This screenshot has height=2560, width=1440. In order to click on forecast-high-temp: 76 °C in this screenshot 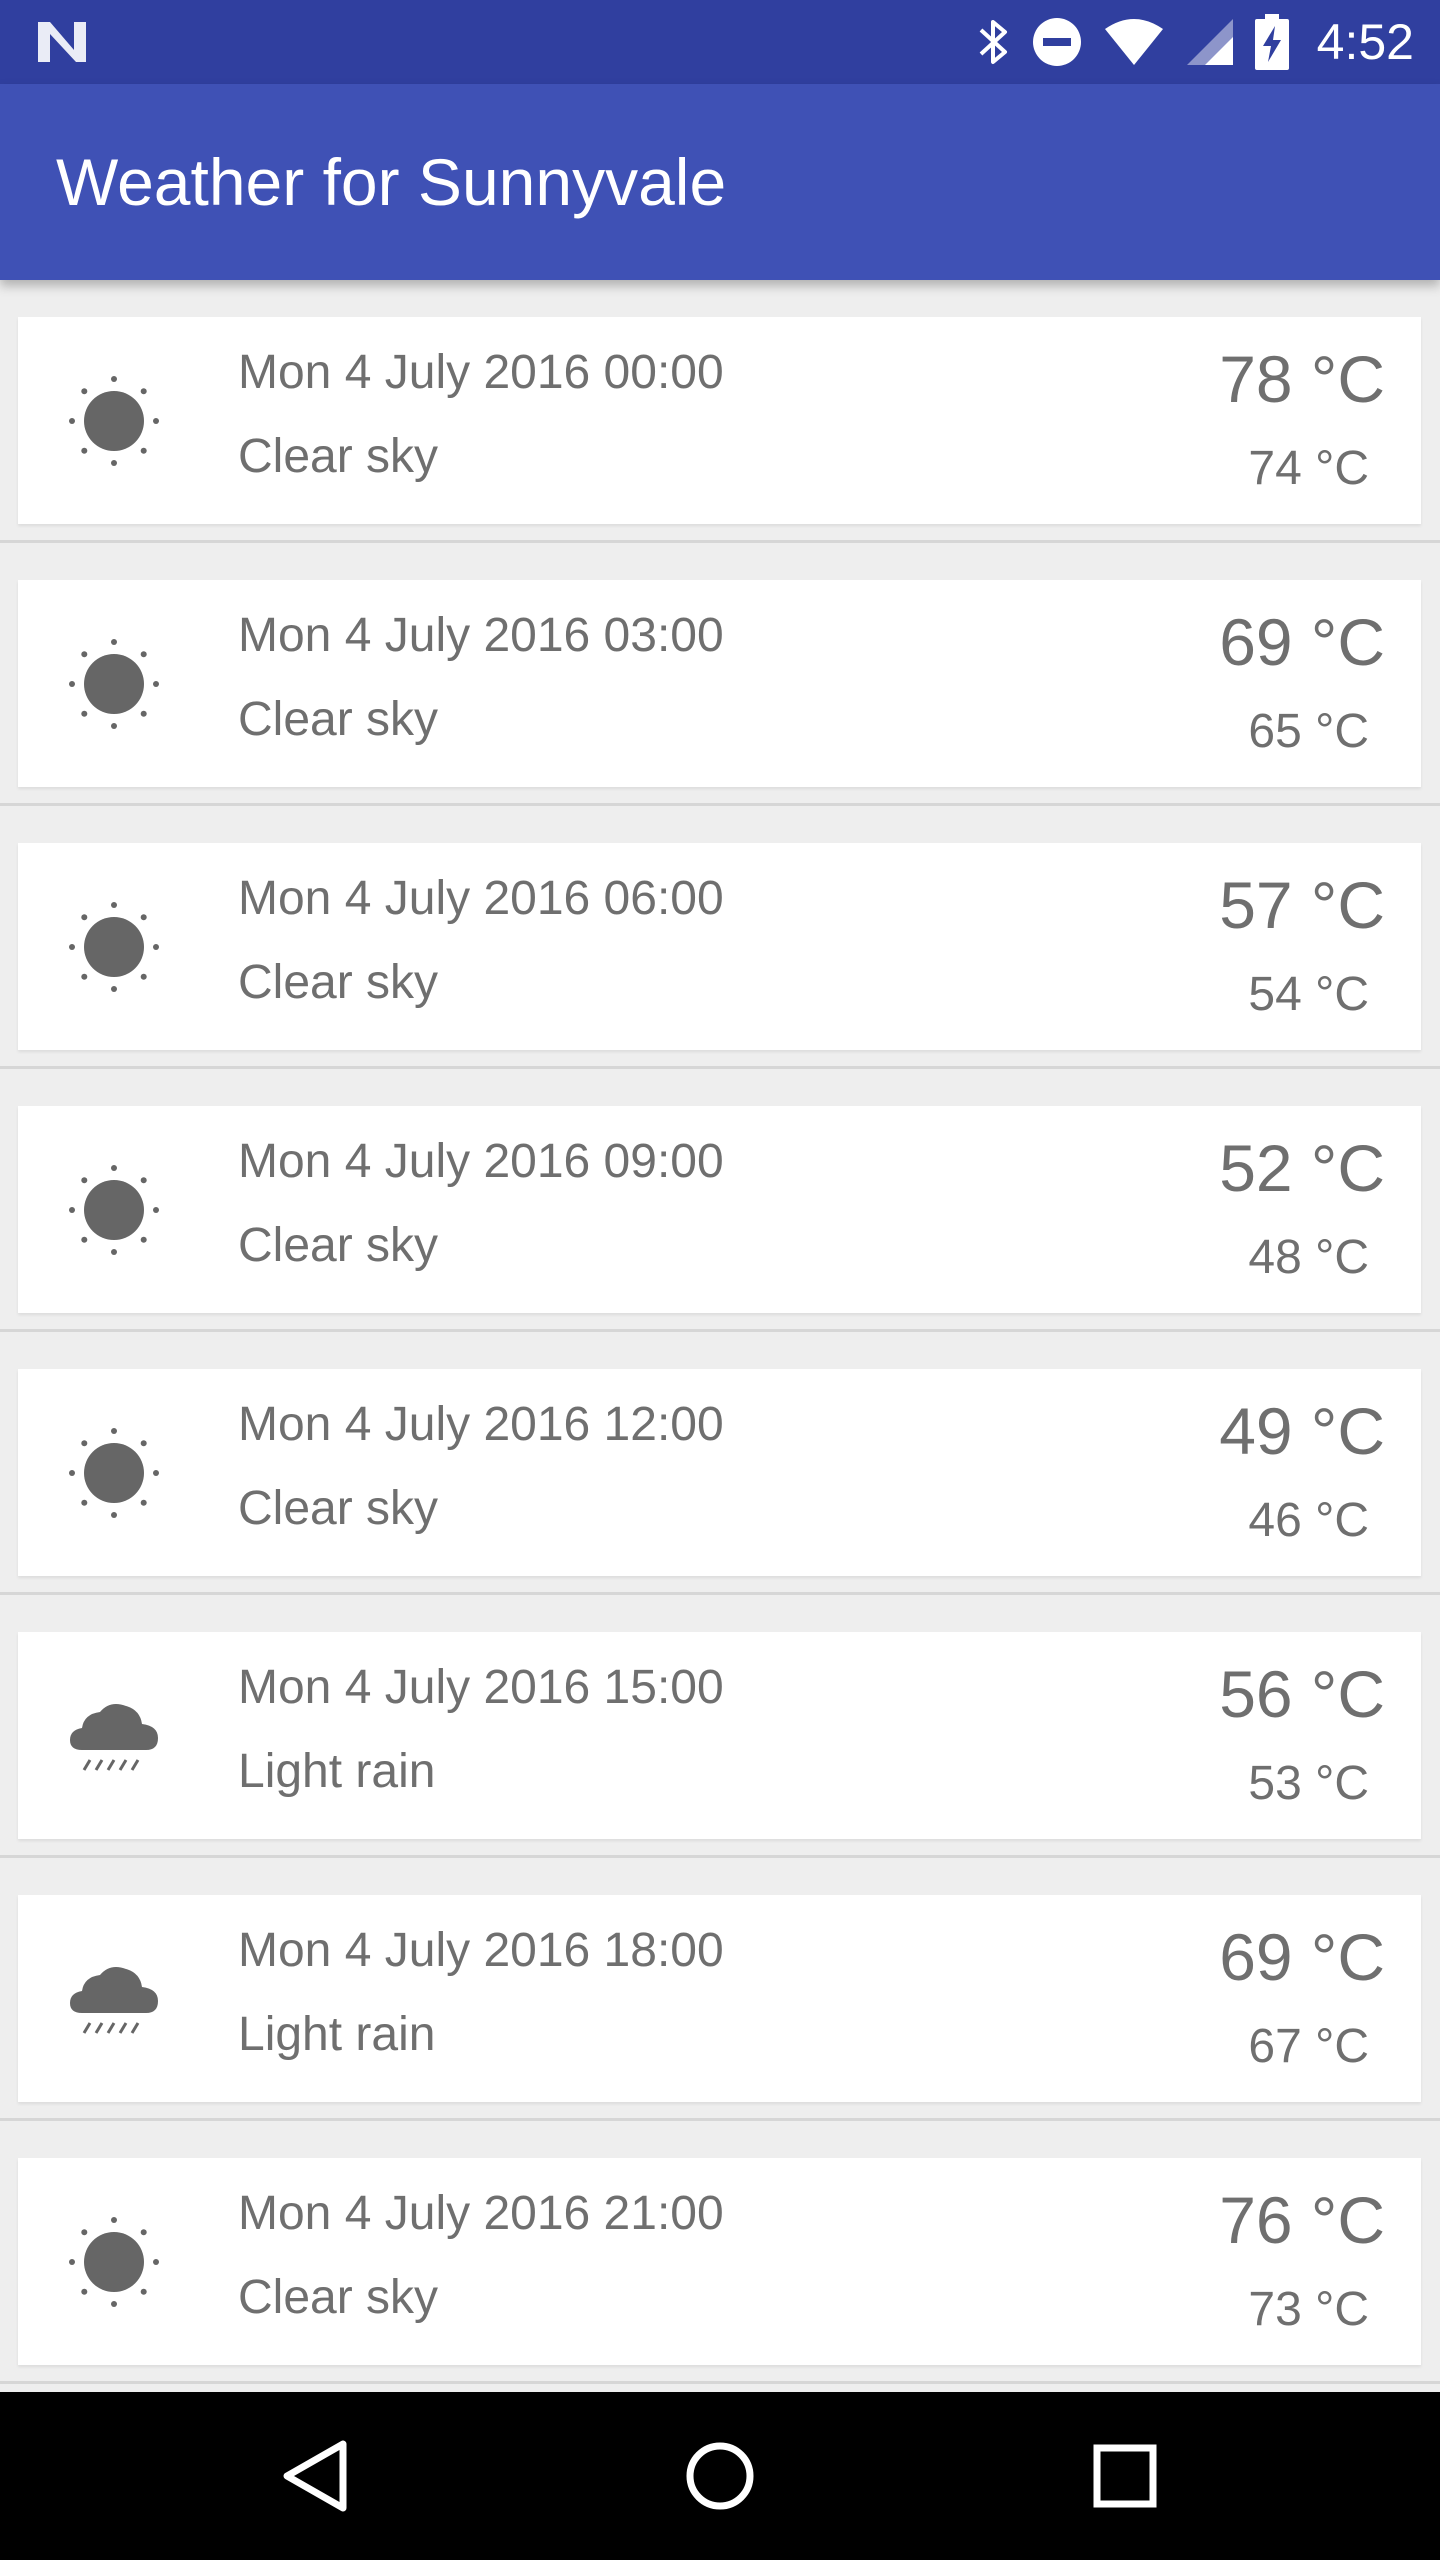, I will do `click(1302, 2220)`.